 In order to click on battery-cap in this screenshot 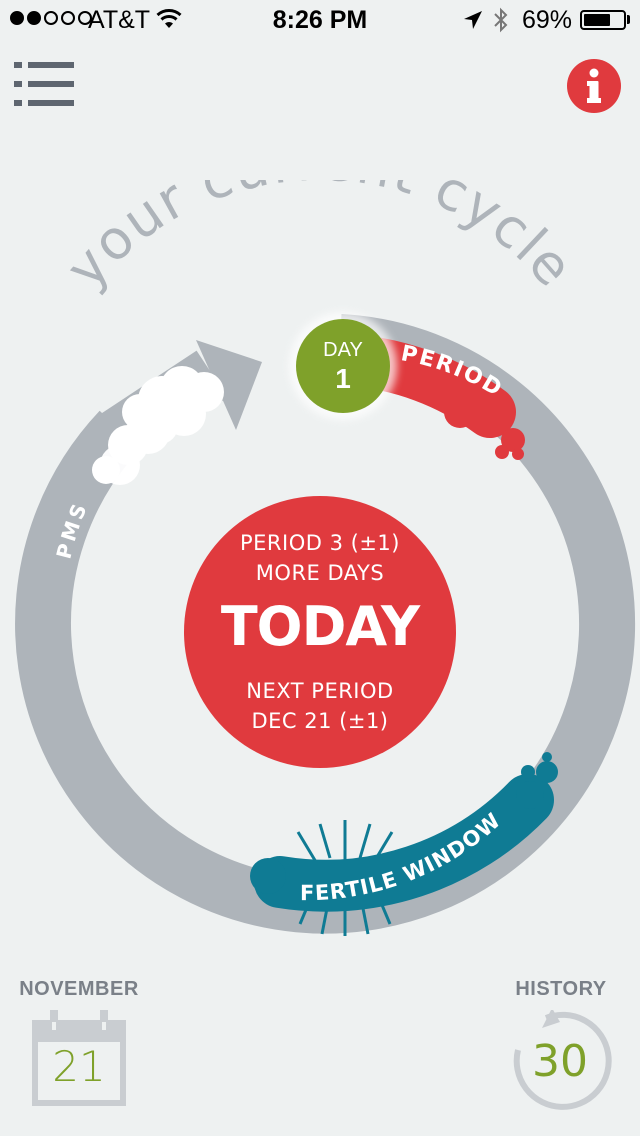, I will do `click(628, 19)`.